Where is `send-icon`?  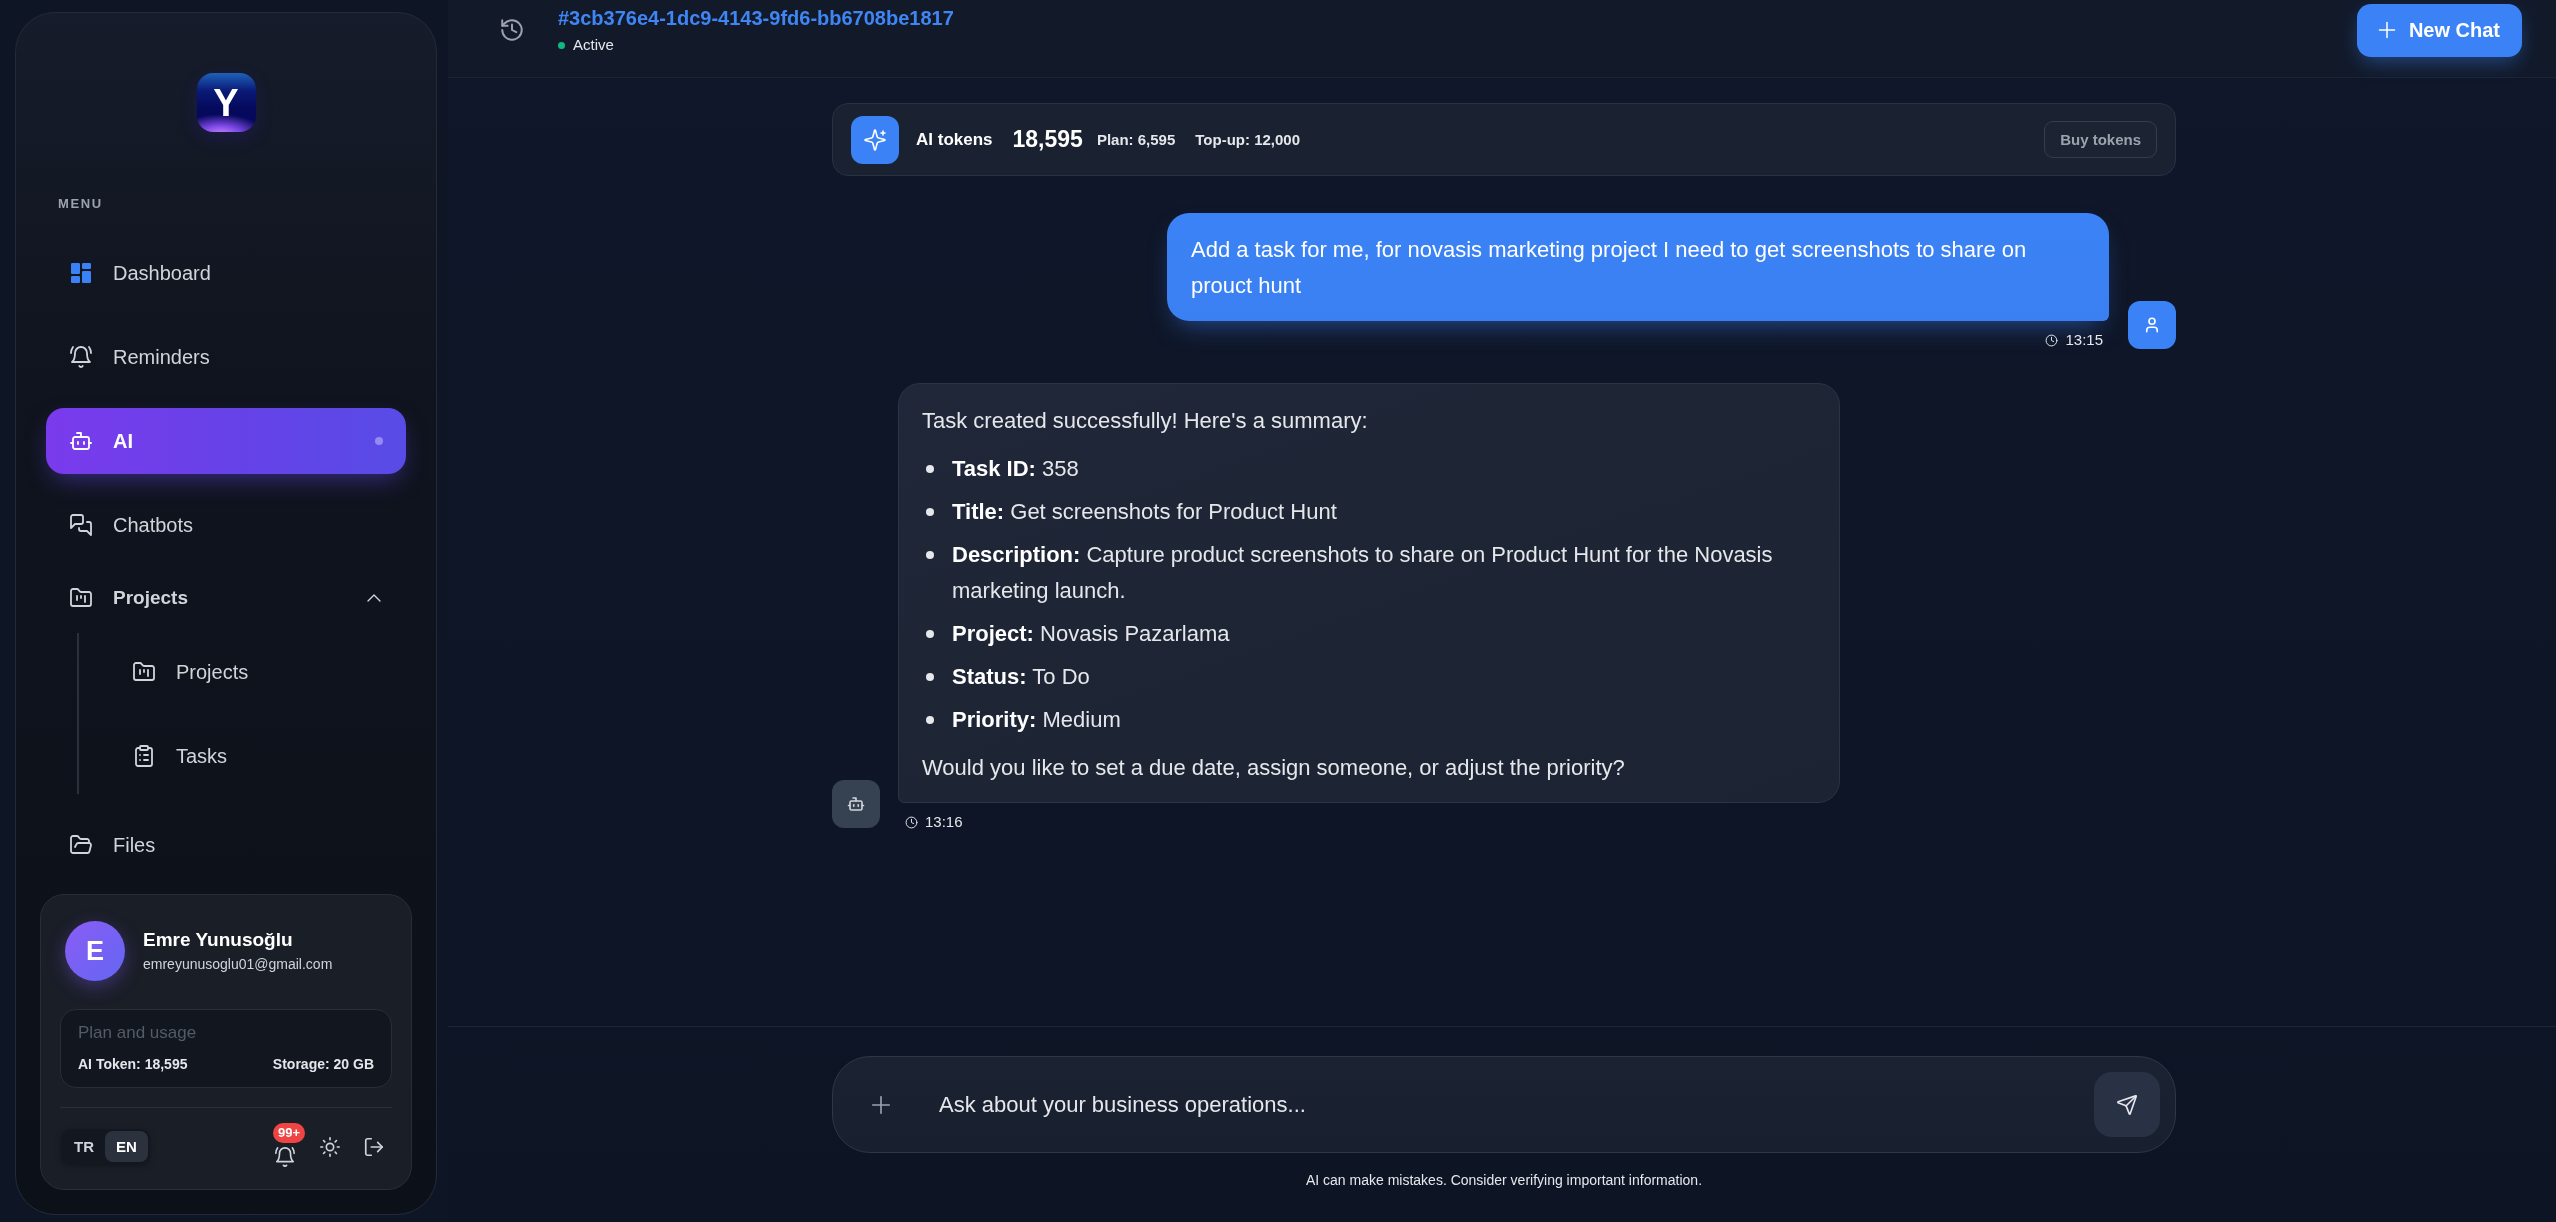
send-icon is located at coordinates (2127, 1104).